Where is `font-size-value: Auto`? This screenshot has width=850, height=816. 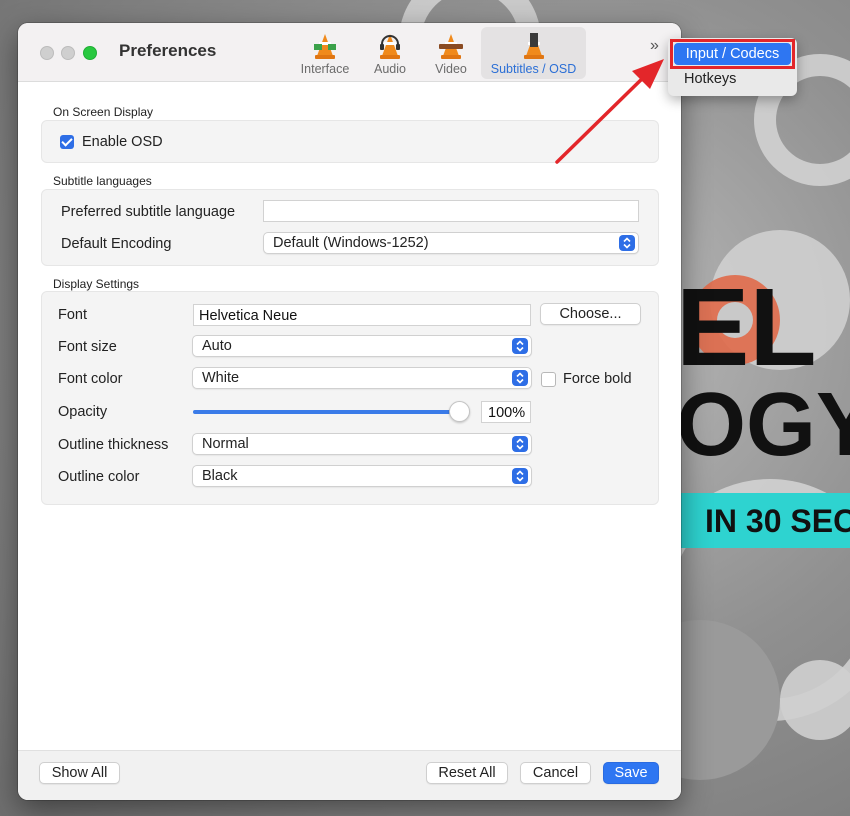 font-size-value: Auto is located at coordinates (217, 346).